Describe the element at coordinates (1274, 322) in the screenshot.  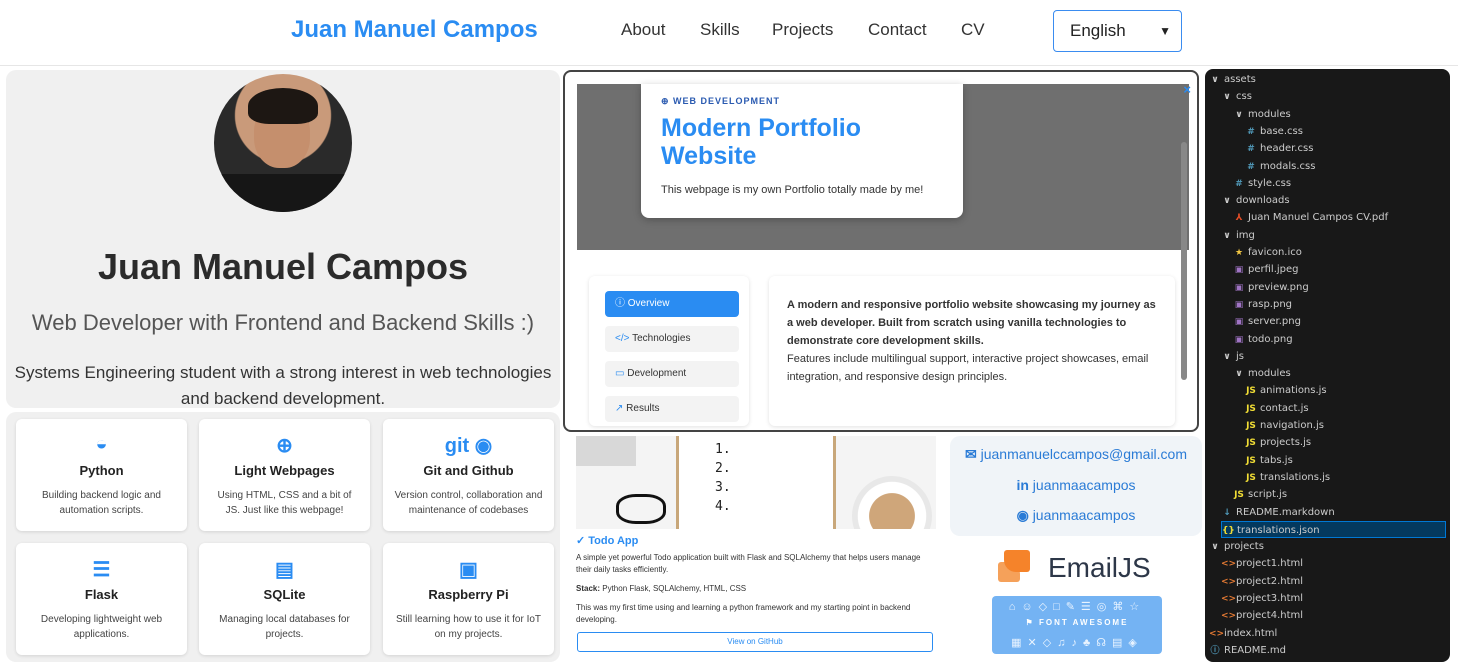
I see `explorer-item-label: server.png` at that location.